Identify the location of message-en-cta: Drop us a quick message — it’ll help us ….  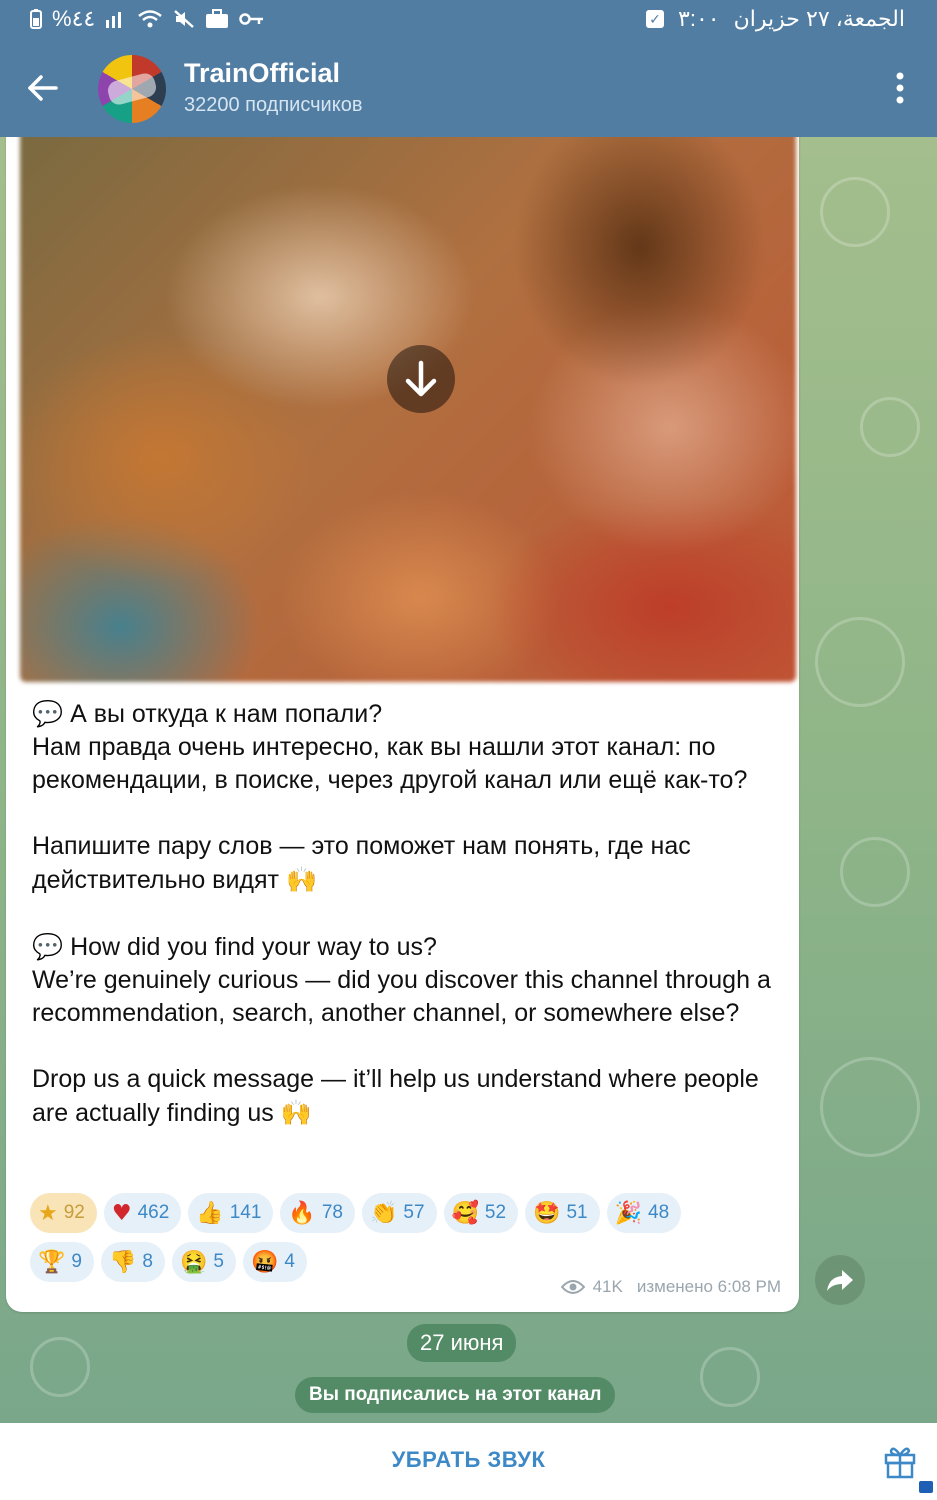
(399, 1096).